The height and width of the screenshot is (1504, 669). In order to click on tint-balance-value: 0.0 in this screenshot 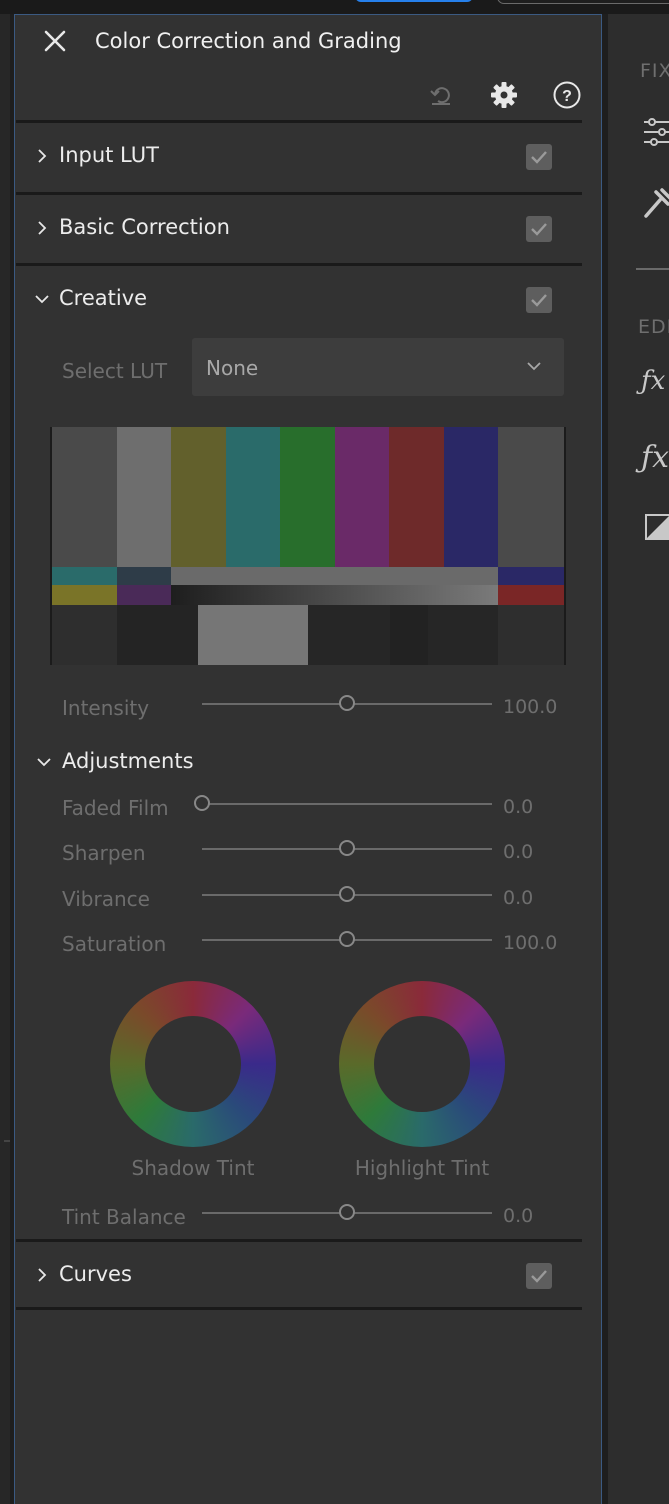, I will do `click(518, 1216)`.